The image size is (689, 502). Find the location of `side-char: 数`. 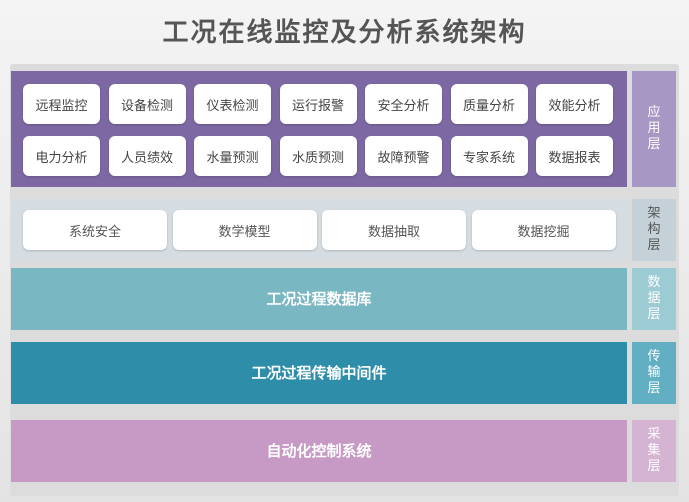

side-char: 数 is located at coordinates (654, 282).